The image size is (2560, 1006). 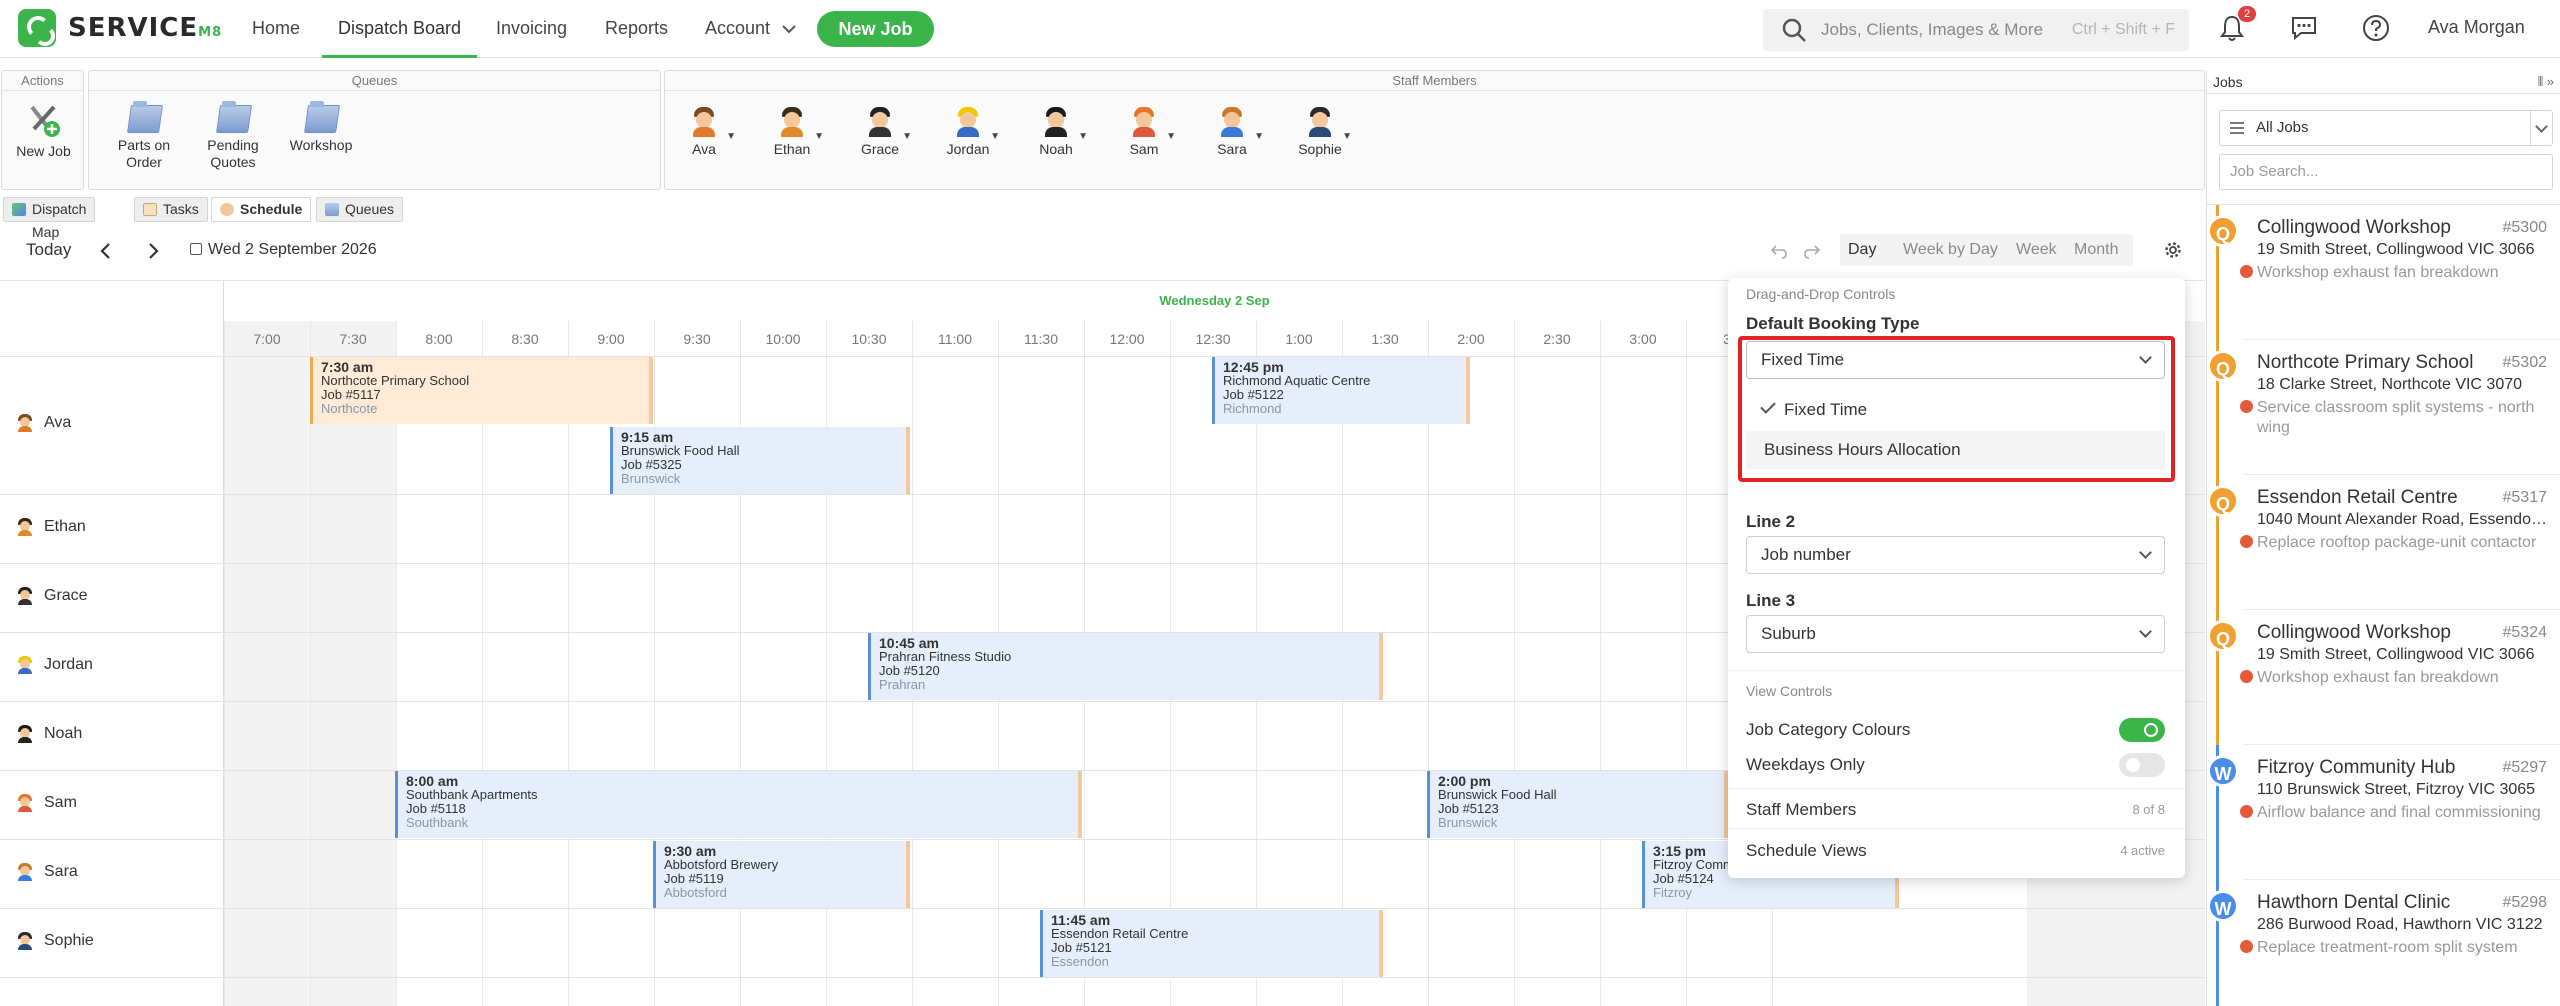 I want to click on staff-noah: ▼ Noah, so click(x=1057, y=132).